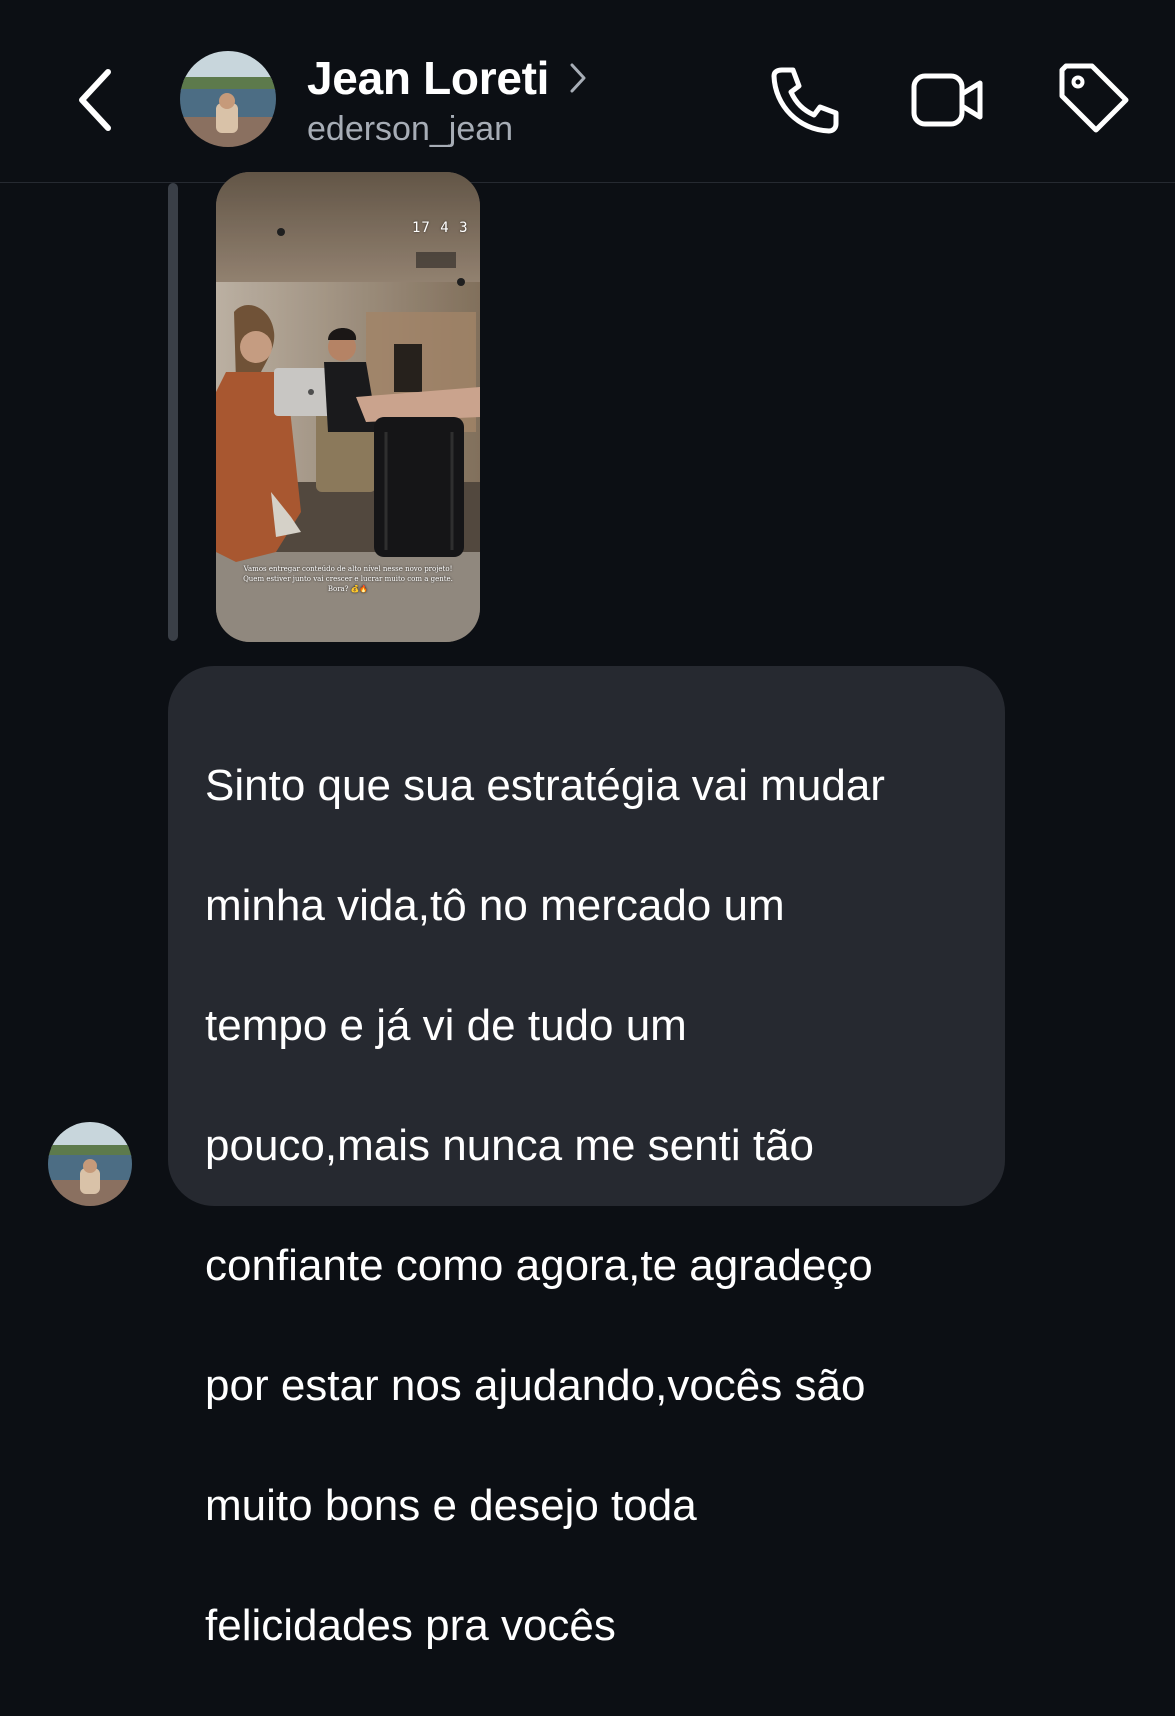  What do you see at coordinates (348, 589) in the screenshot?
I see `story-caption-line: Bora? 💰🔥` at bounding box center [348, 589].